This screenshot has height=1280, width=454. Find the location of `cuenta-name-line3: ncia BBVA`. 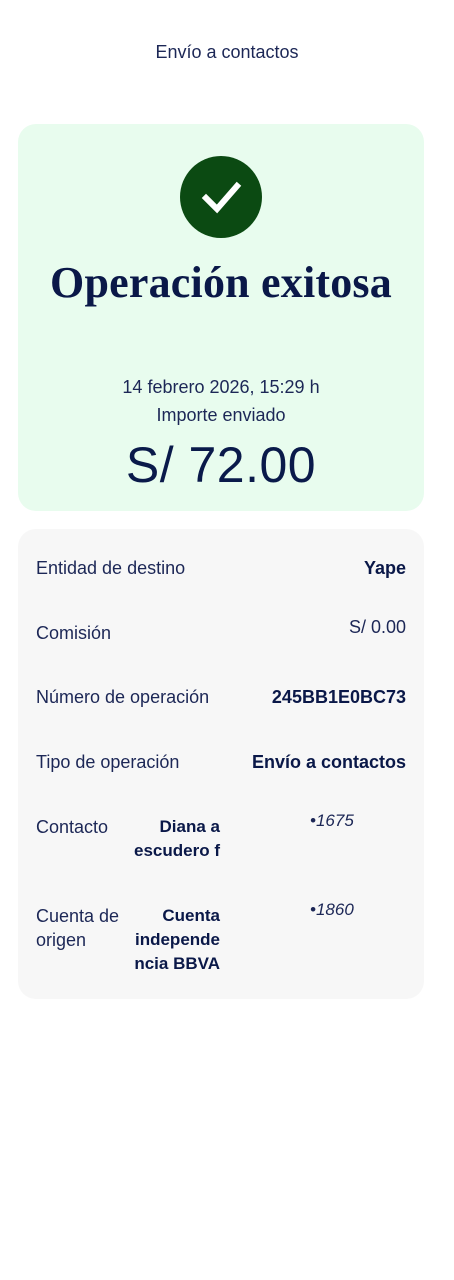

cuenta-name-line3: ncia BBVA is located at coordinates (177, 963).